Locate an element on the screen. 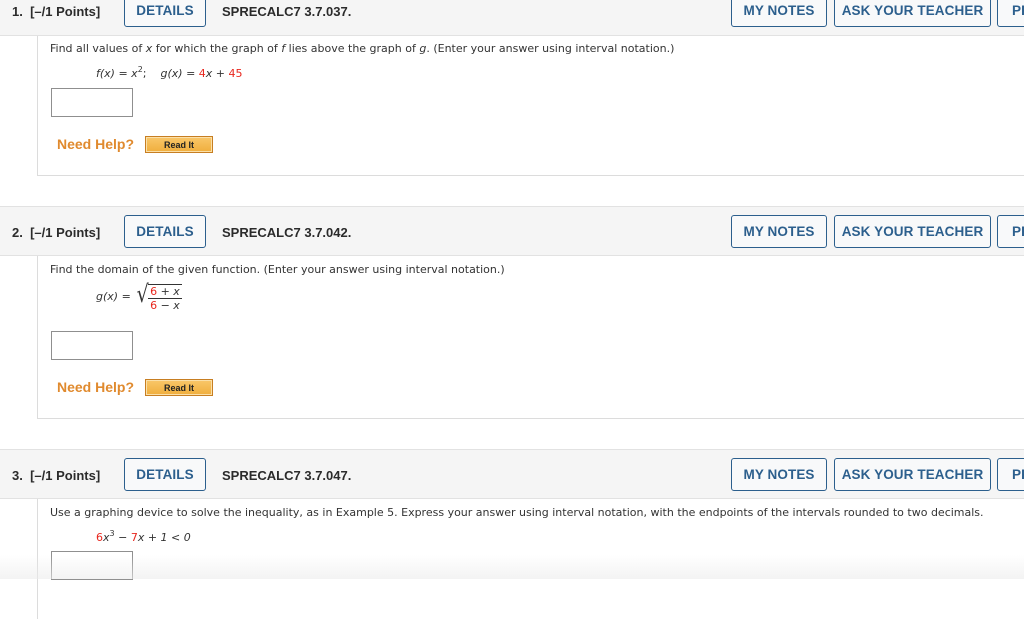 The width and height of the screenshot is (1024, 619). numerator: 6 + x is located at coordinates (165, 292).